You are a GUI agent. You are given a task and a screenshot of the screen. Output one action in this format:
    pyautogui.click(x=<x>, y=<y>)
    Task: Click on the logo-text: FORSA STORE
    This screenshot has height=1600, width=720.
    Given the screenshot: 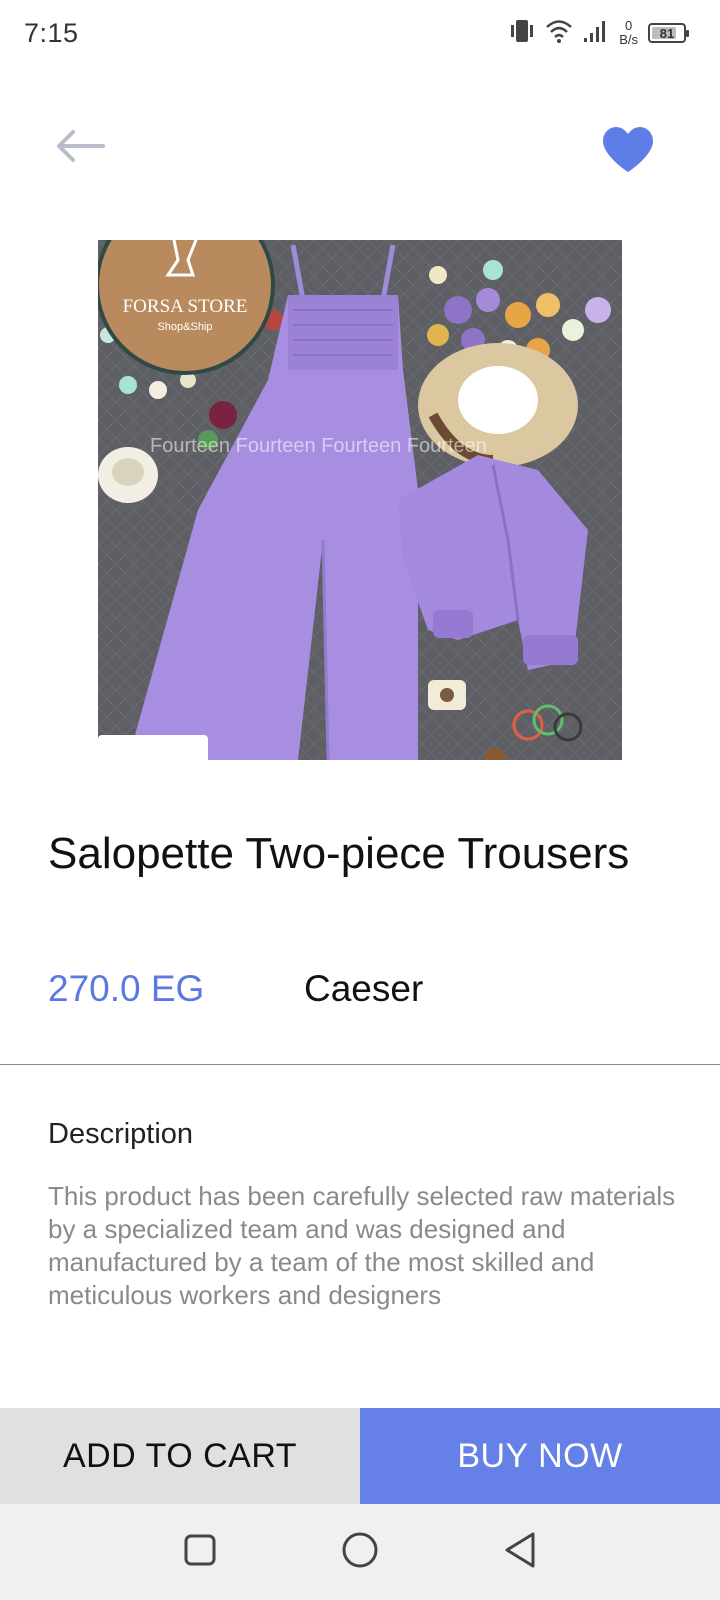 What is the action you would take?
    pyautogui.click(x=185, y=306)
    